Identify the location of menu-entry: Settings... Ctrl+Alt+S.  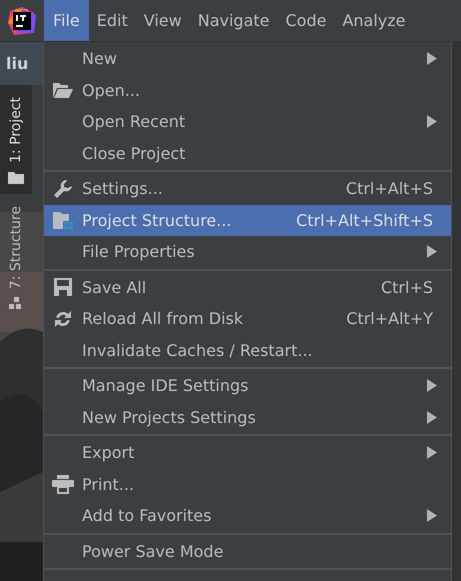
(247, 188).